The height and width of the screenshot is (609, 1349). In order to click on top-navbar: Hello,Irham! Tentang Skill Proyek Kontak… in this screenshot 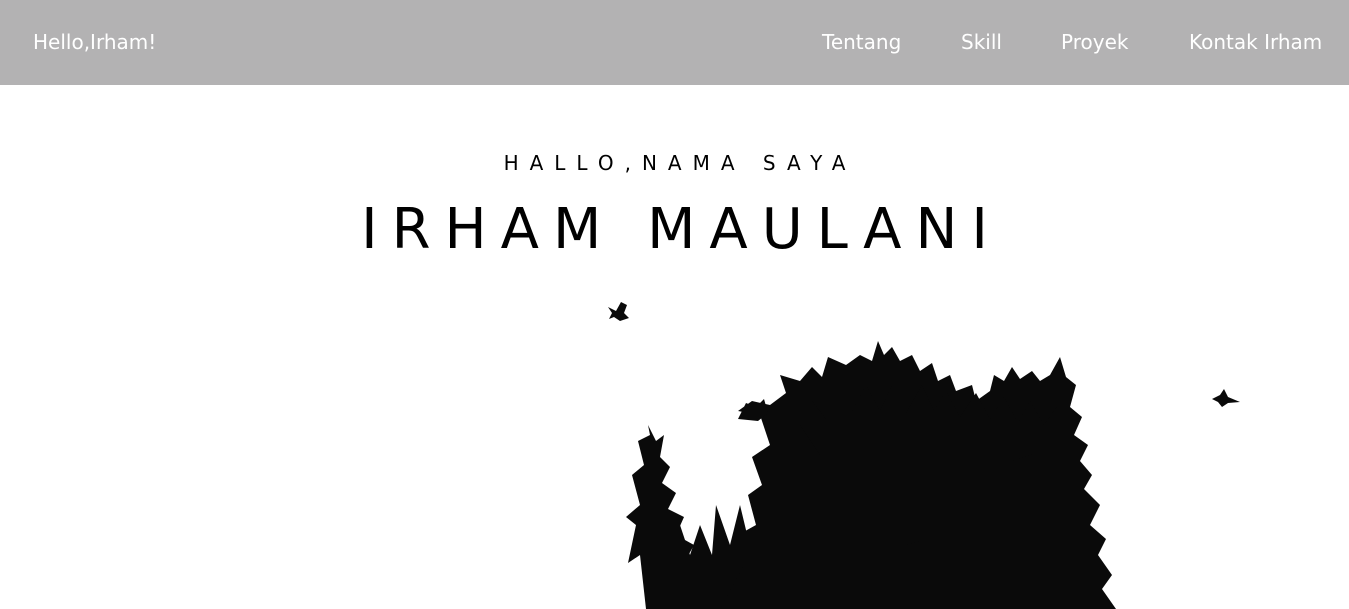, I will do `click(674, 42)`.